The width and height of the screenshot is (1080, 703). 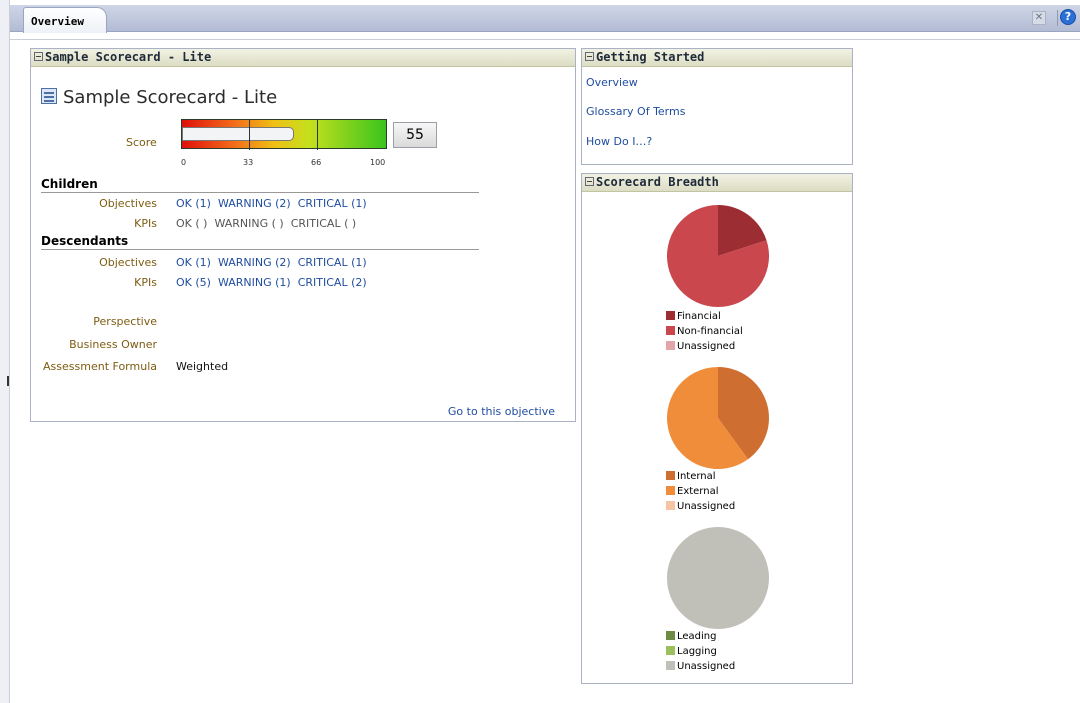 I want to click on children-objectives-label: Objectives, so click(x=128, y=203).